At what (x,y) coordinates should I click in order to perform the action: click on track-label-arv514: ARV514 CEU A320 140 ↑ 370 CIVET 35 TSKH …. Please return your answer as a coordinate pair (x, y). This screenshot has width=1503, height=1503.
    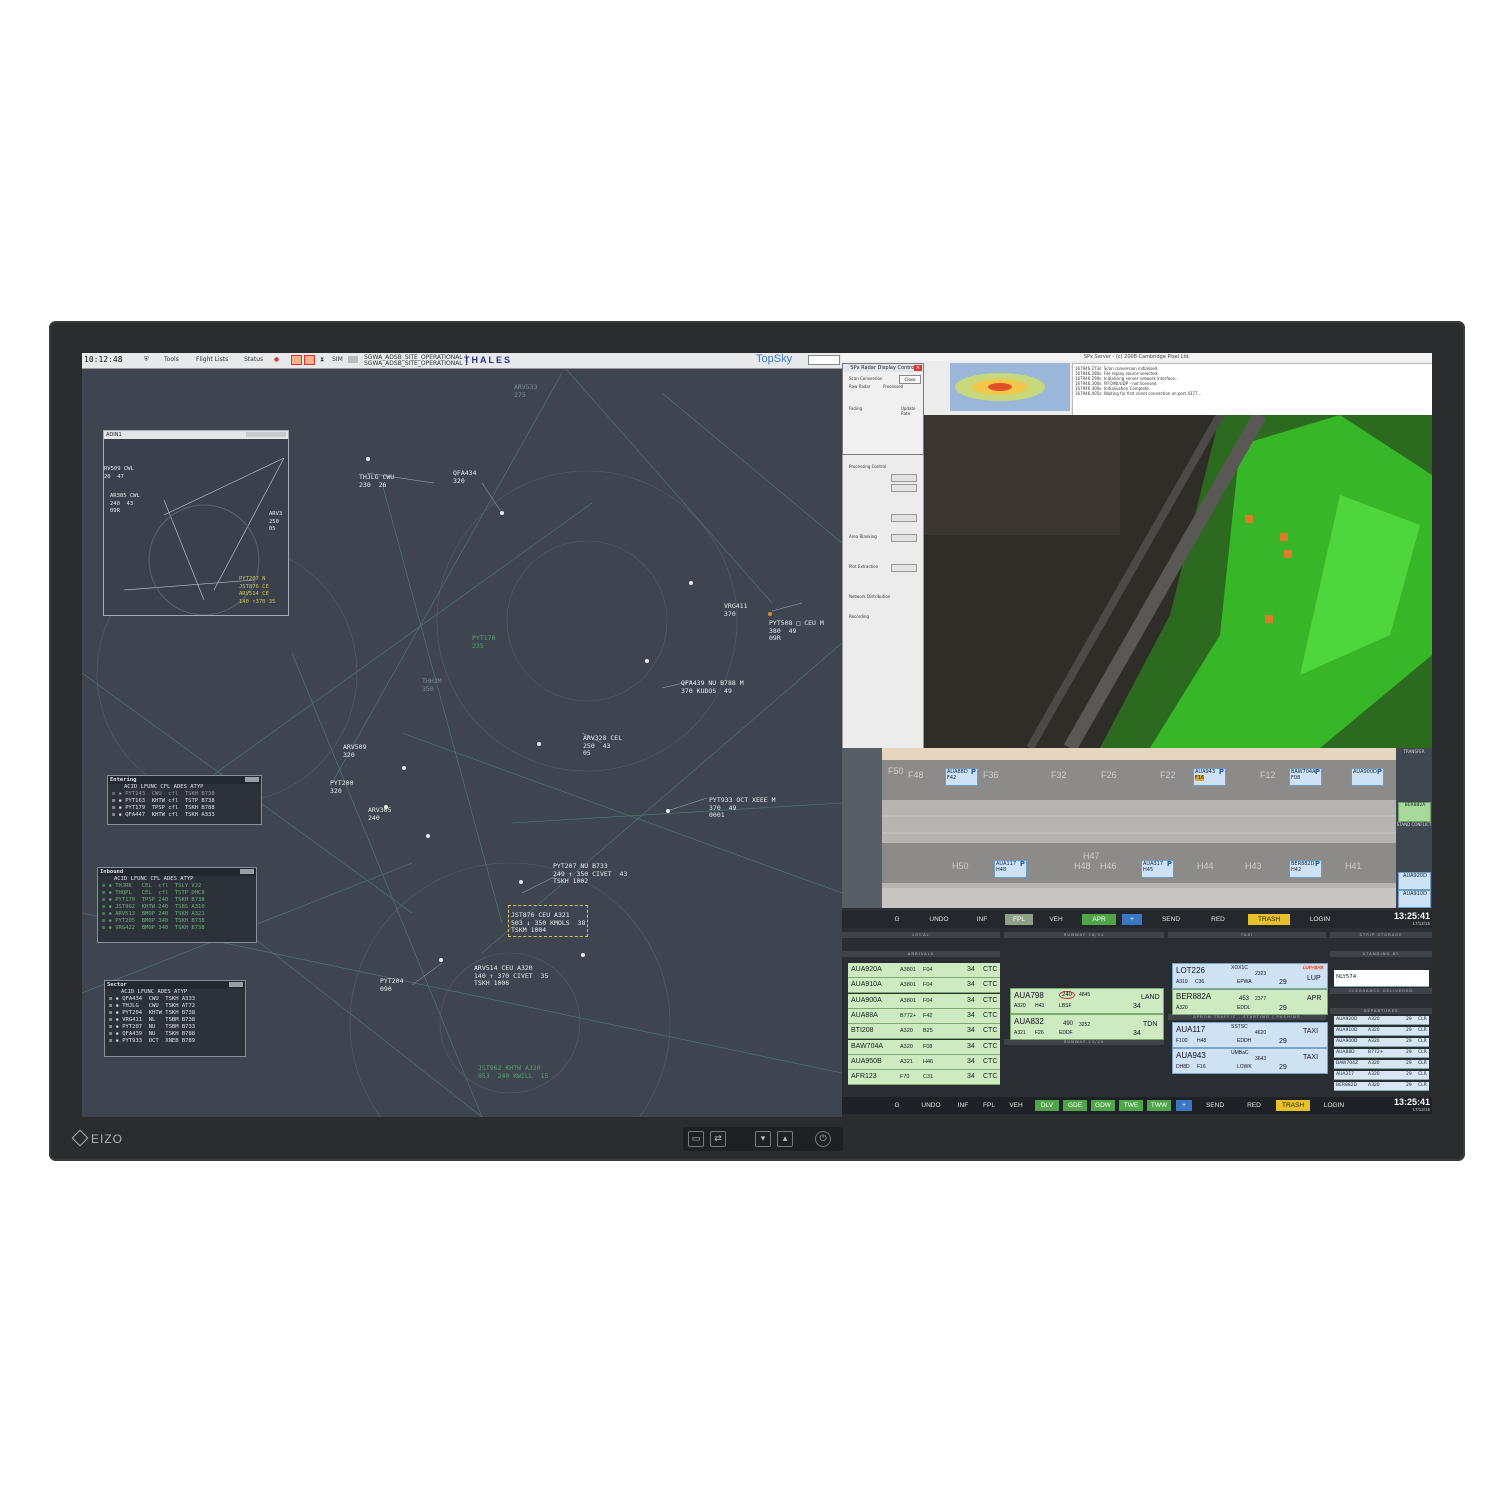
    Looking at the image, I should click on (511, 976).